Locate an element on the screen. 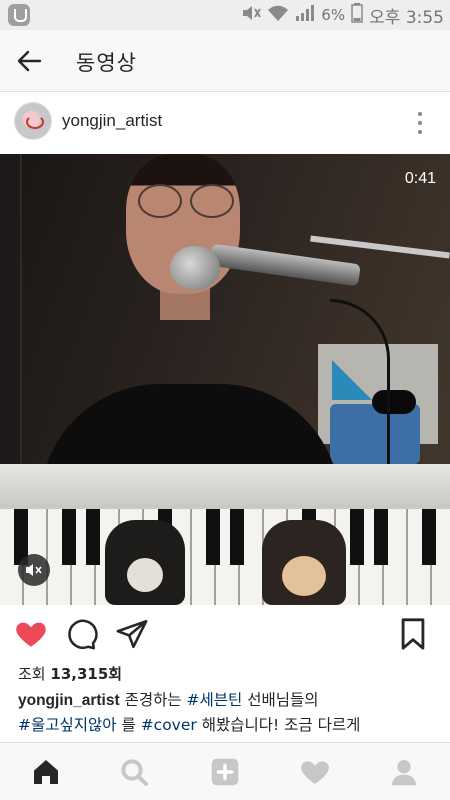 The width and height of the screenshot is (450, 800). post-actions is located at coordinates (225, 634).